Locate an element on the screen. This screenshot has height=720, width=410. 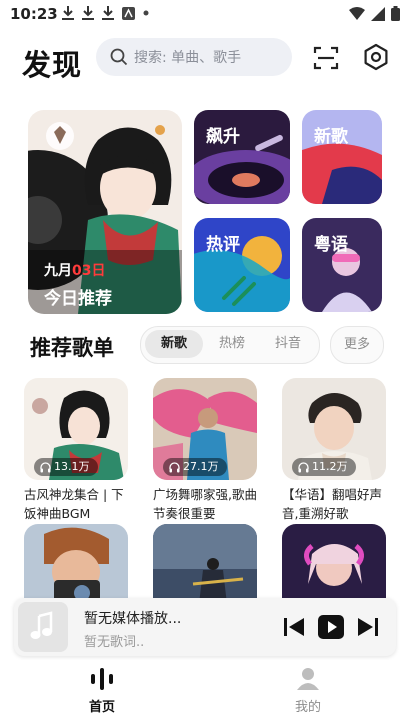
header: 发现 搜索: 单曲、歌手 is located at coordinates (205, 59).